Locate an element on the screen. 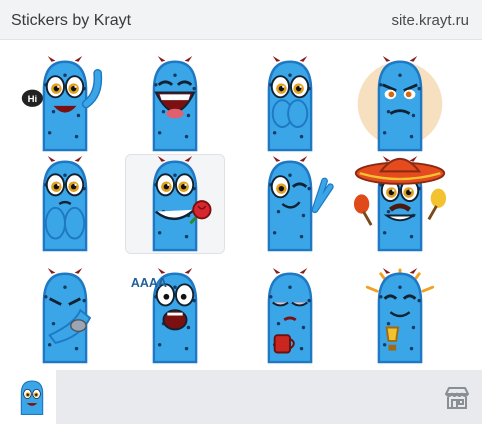  angry-glow-sticker-icon is located at coordinates (400, 104).